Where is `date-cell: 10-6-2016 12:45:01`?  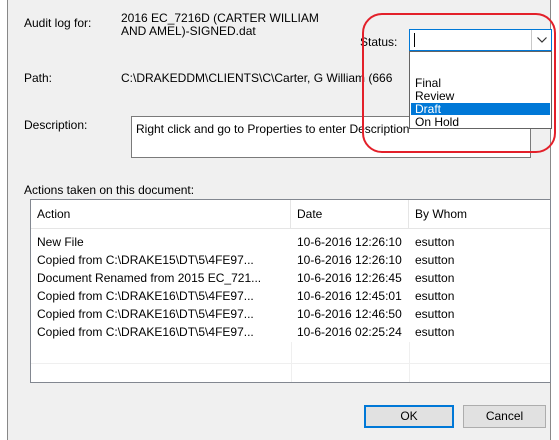 date-cell: 10-6-2016 12:45:01 is located at coordinates (349, 296).